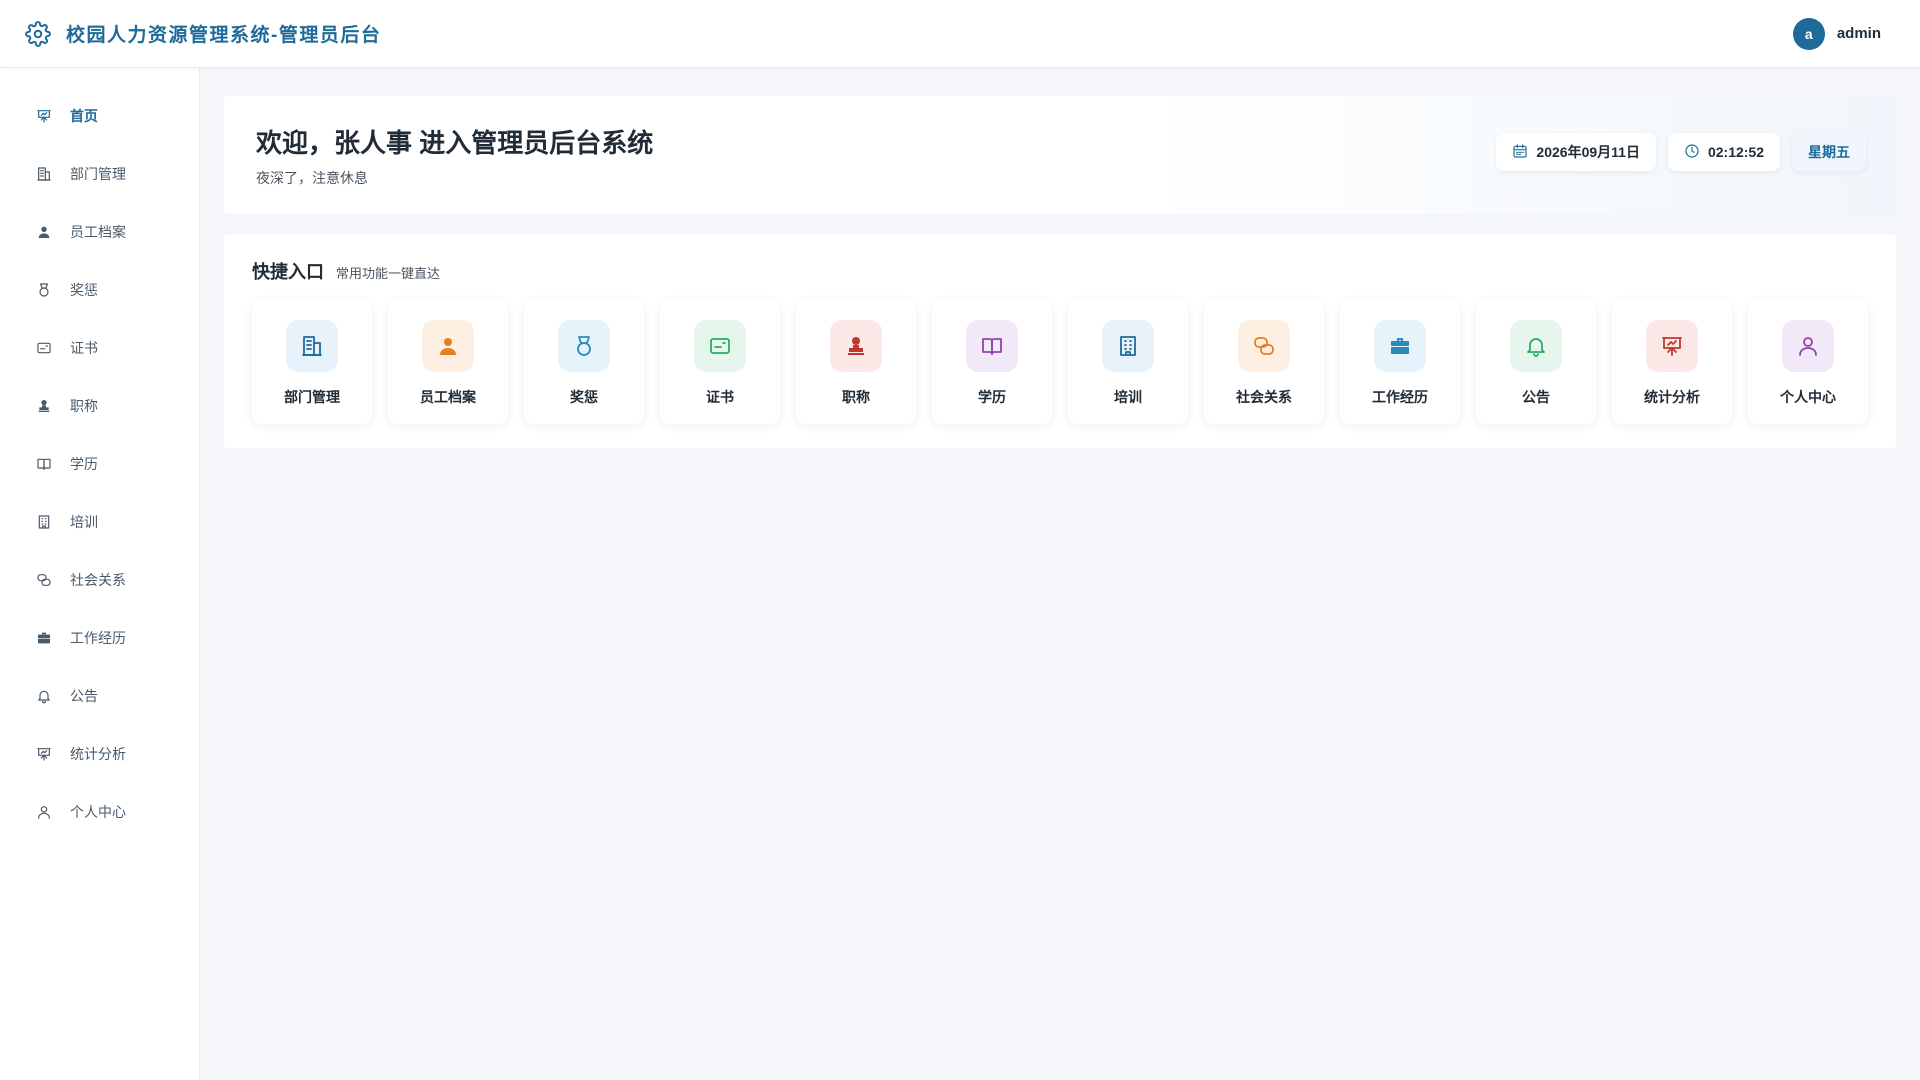  What do you see at coordinates (99, 406) in the screenshot?
I see `sidebar-item-titles: 职称` at bounding box center [99, 406].